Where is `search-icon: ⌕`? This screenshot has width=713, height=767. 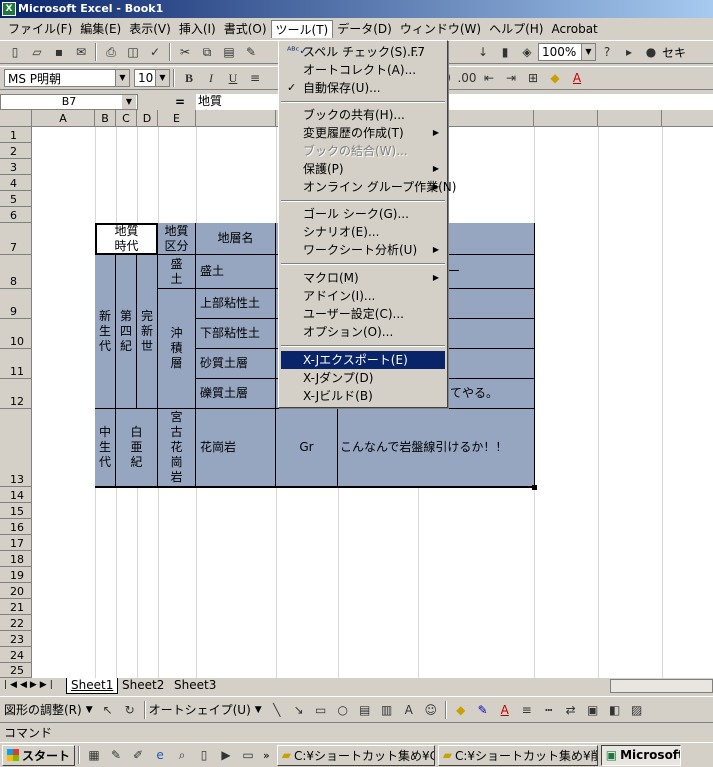
search-icon: ⌕ is located at coordinates (182, 755).